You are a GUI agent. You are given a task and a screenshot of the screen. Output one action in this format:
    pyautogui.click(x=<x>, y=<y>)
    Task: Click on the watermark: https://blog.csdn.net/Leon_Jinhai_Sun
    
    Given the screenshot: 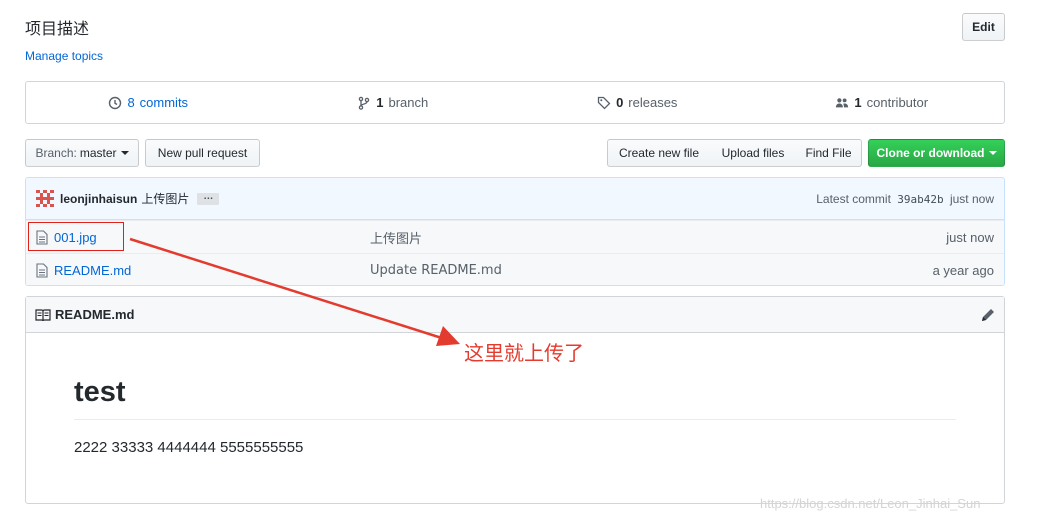 What is the action you would take?
    pyautogui.click(x=870, y=503)
    